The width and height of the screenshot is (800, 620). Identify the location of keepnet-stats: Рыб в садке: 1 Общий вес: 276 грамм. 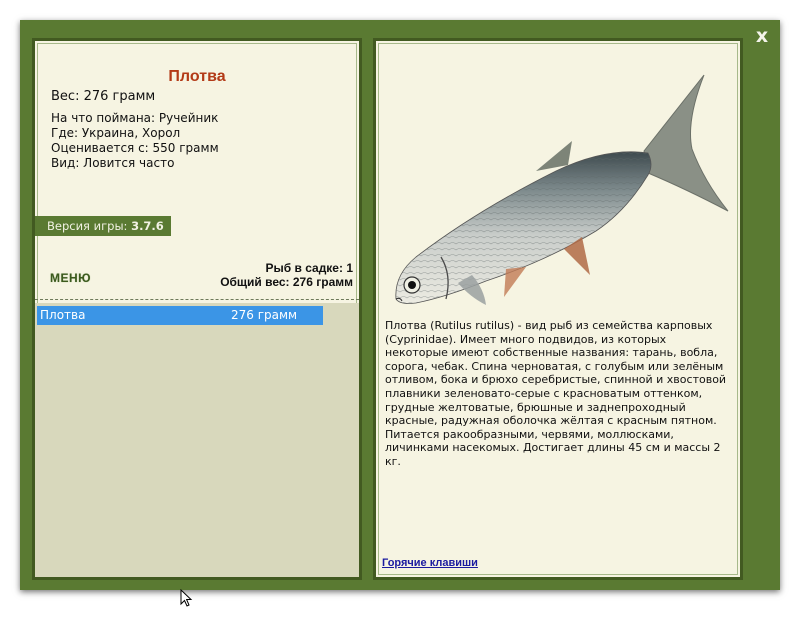
(286, 275).